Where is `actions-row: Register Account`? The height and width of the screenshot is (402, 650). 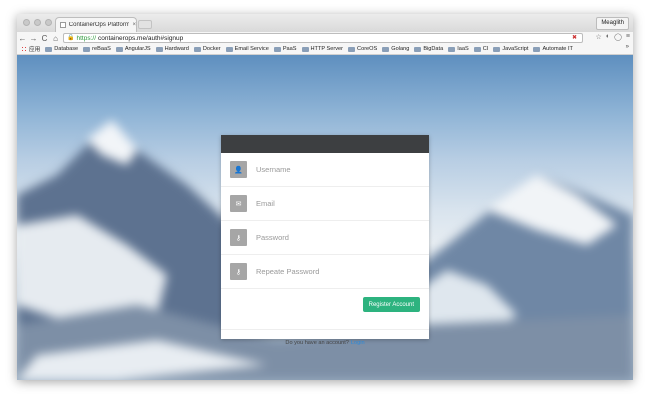 actions-row: Register Account is located at coordinates (325, 309).